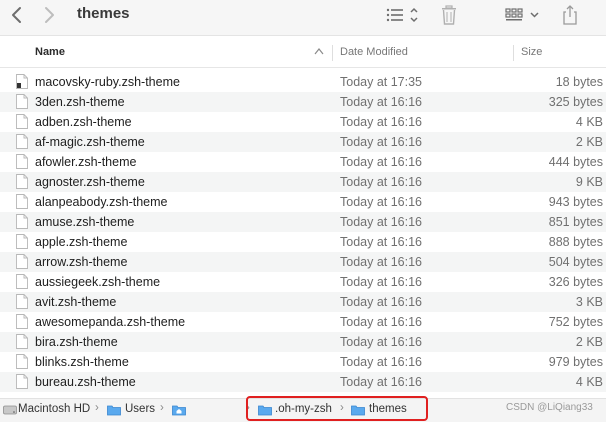  I want to click on file-row: 3den.zsh-theme Today at 16:16 325 bytes, so click(303, 102).